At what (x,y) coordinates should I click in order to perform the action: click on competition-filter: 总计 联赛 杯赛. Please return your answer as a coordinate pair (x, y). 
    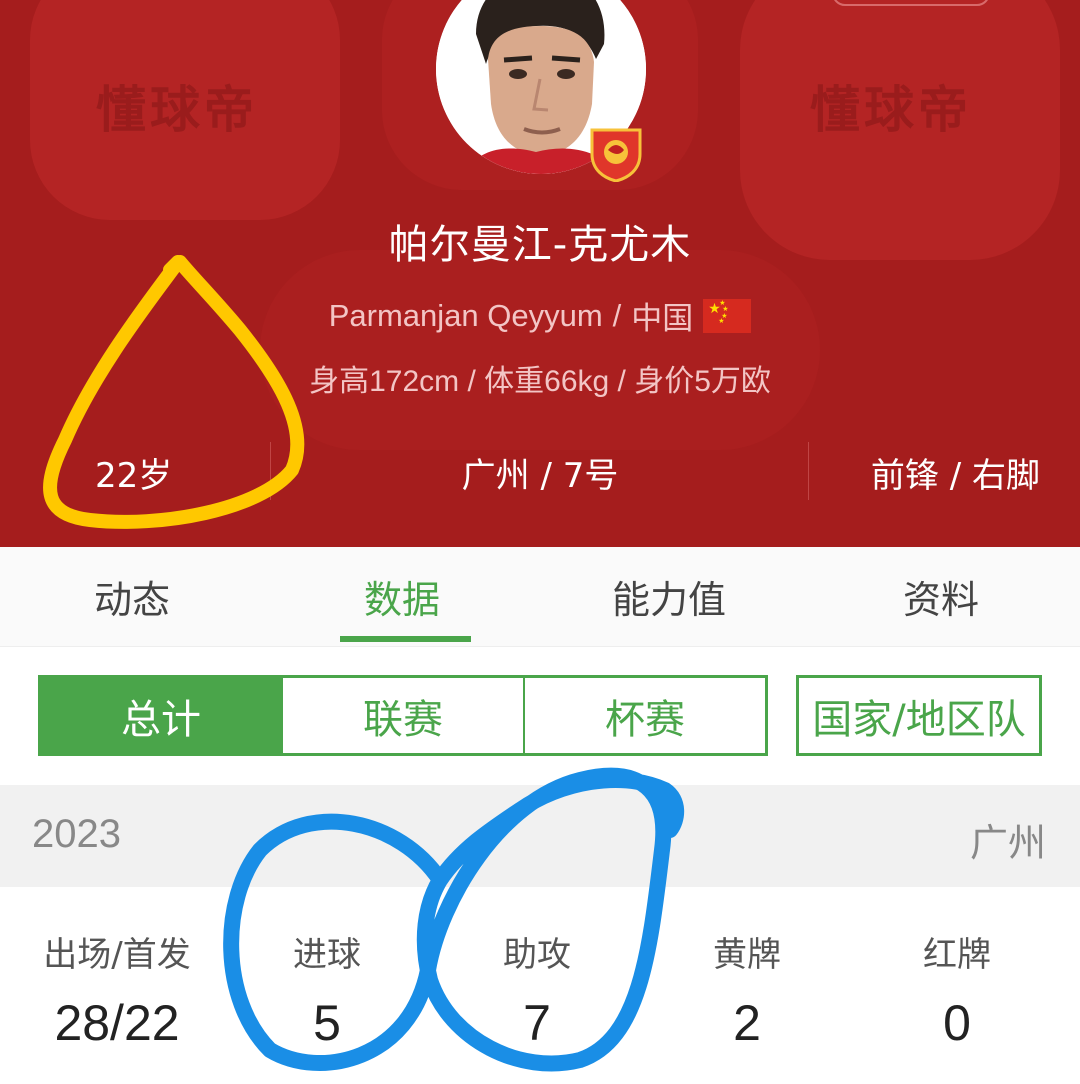
    Looking at the image, I should click on (403, 715).